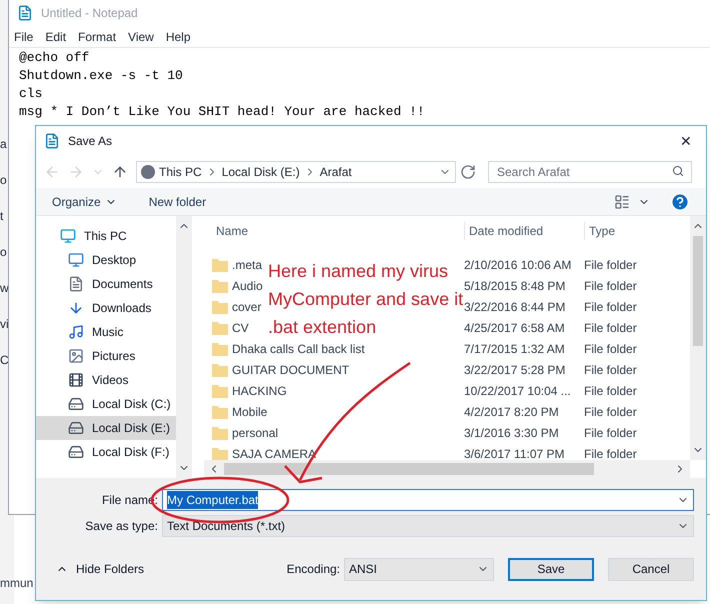 The image size is (710, 604). What do you see at coordinates (68, 236) in the screenshot?
I see `monitor-icon` at bounding box center [68, 236].